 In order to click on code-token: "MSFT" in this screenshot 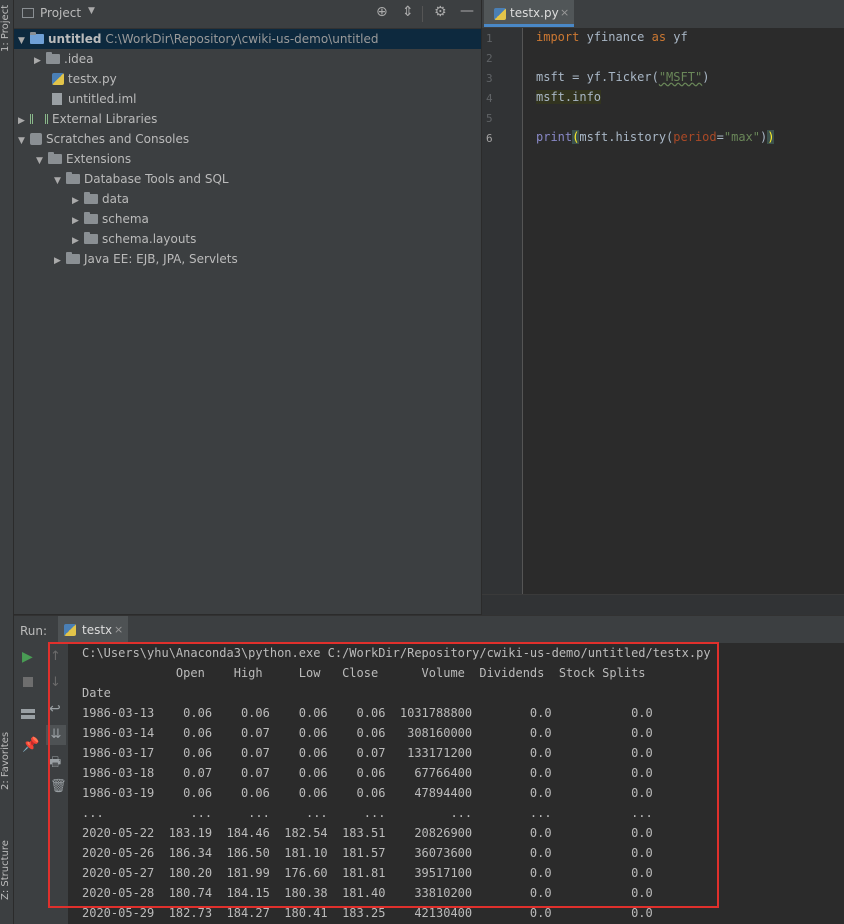, I will do `click(680, 77)`.